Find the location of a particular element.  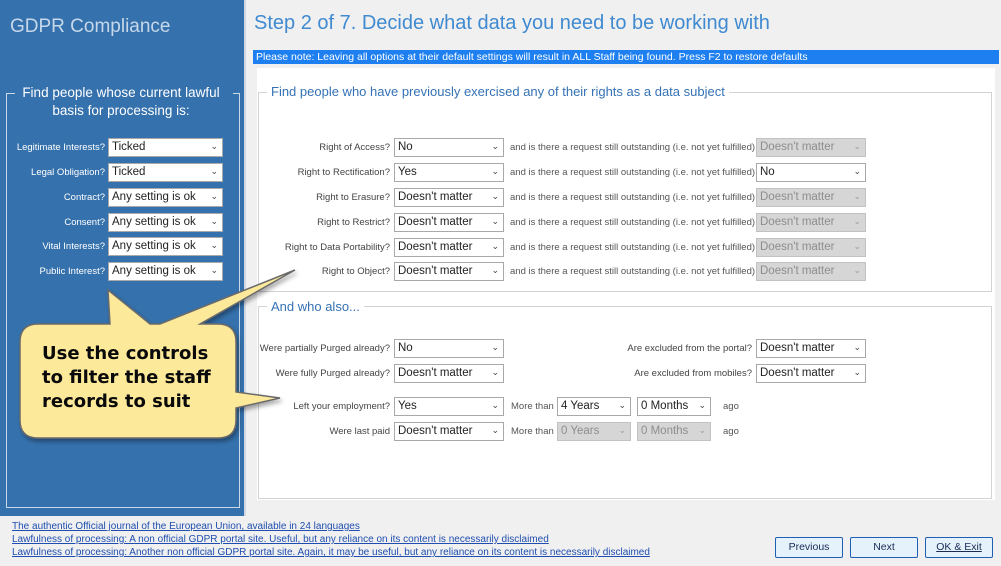

right-of-access-select: No ⌄ is located at coordinates (449, 147).